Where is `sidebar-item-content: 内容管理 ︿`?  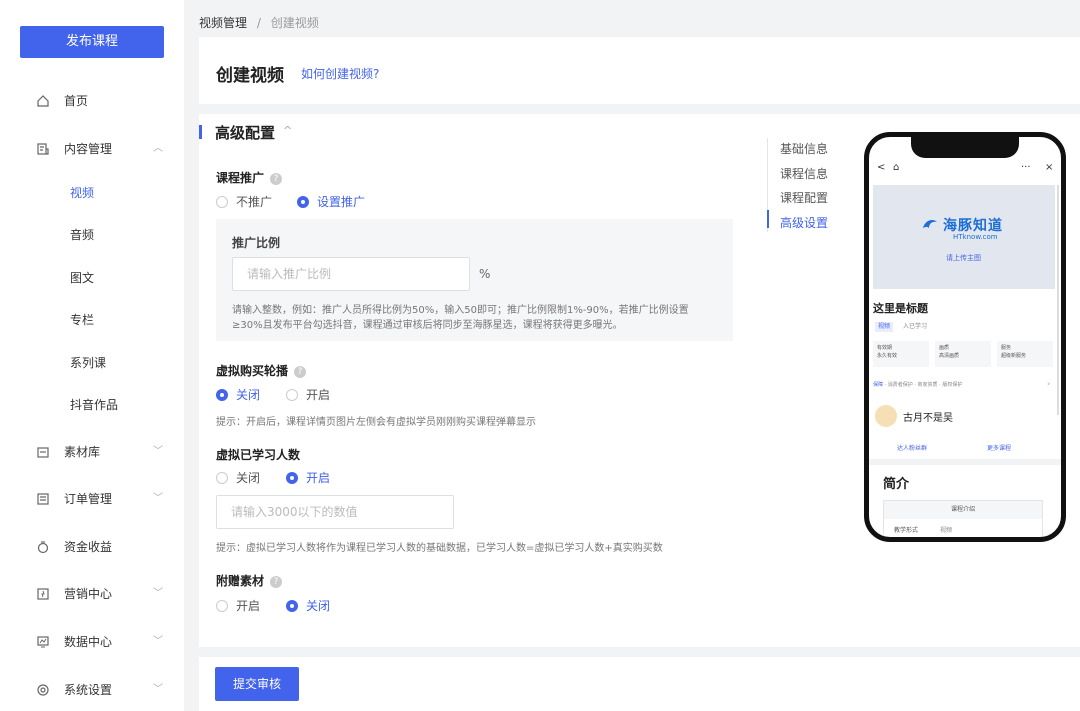 sidebar-item-content: 内容管理 ︿ is located at coordinates (92, 149).